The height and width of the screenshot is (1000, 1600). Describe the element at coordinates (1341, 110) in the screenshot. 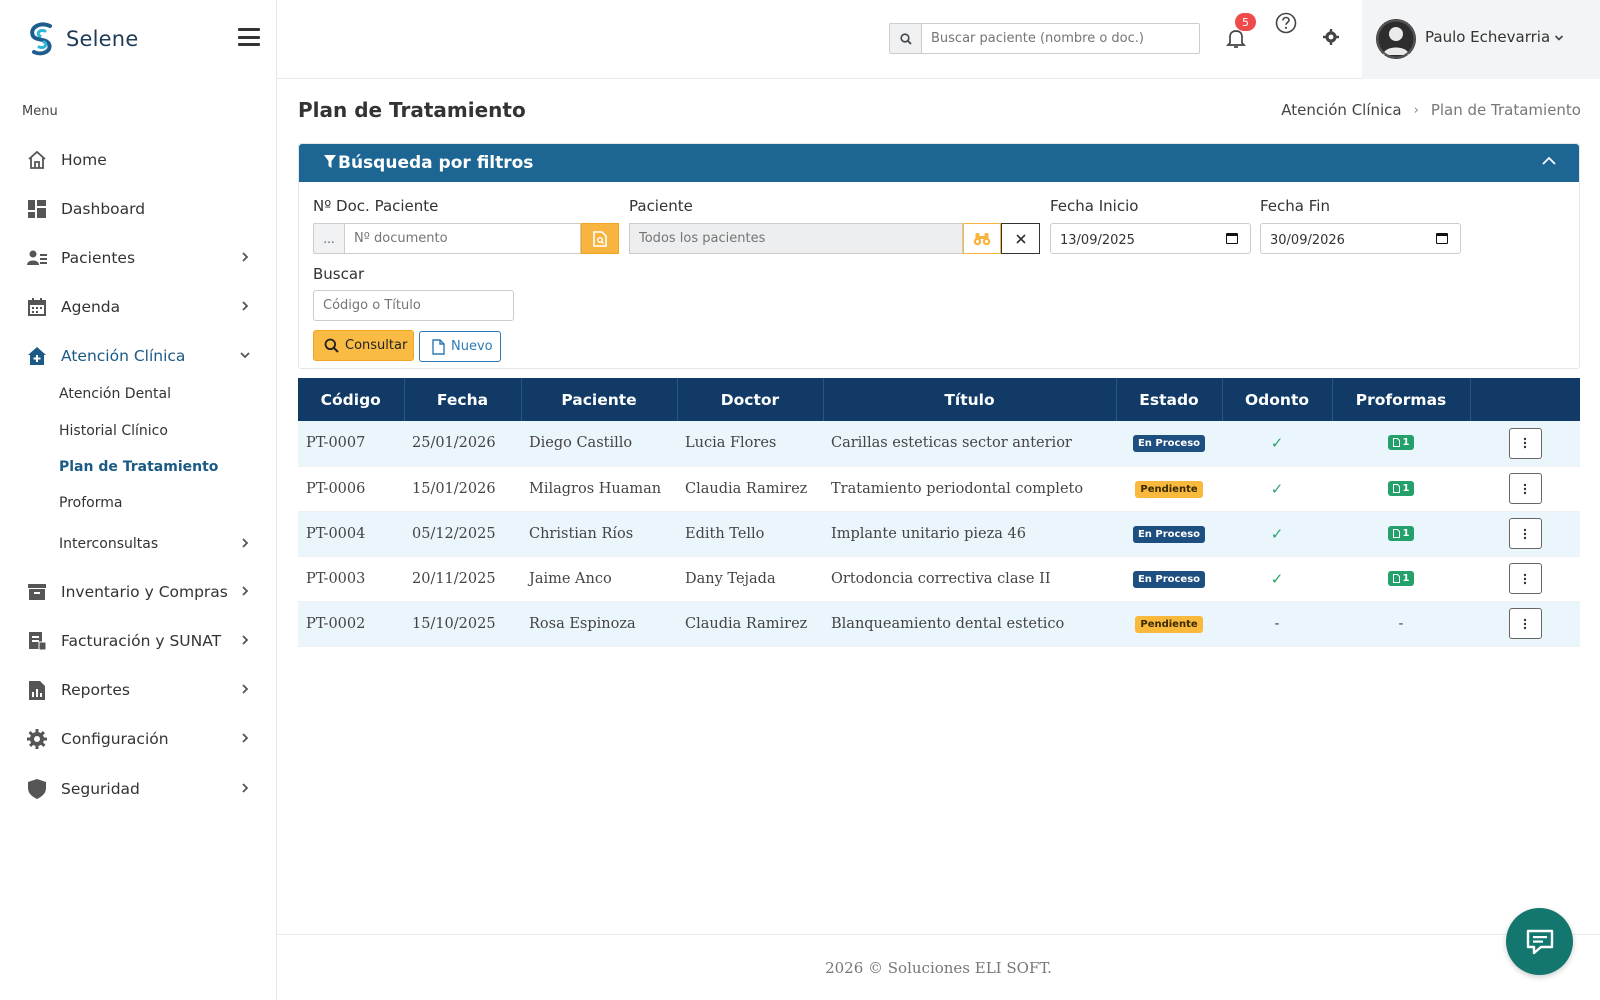

I see `breadcrumb-link: Atención Clínica` at that location.